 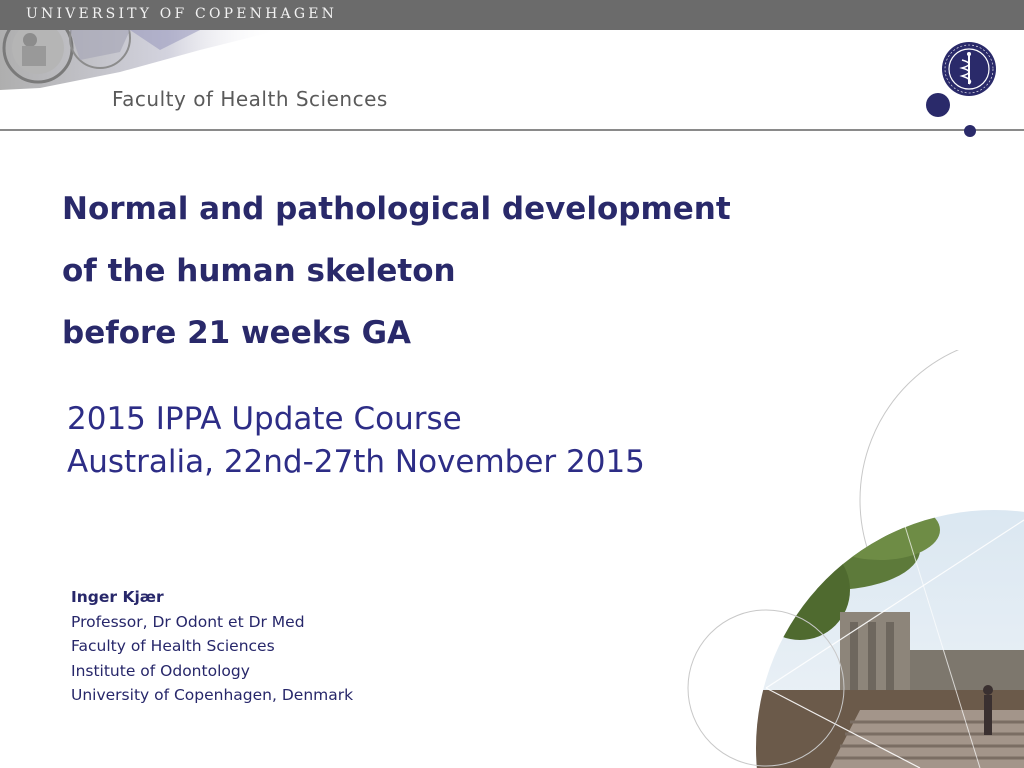 I want to click on subtitle-line: 2015 IPPA Update Course, so click(x=264, y=419).